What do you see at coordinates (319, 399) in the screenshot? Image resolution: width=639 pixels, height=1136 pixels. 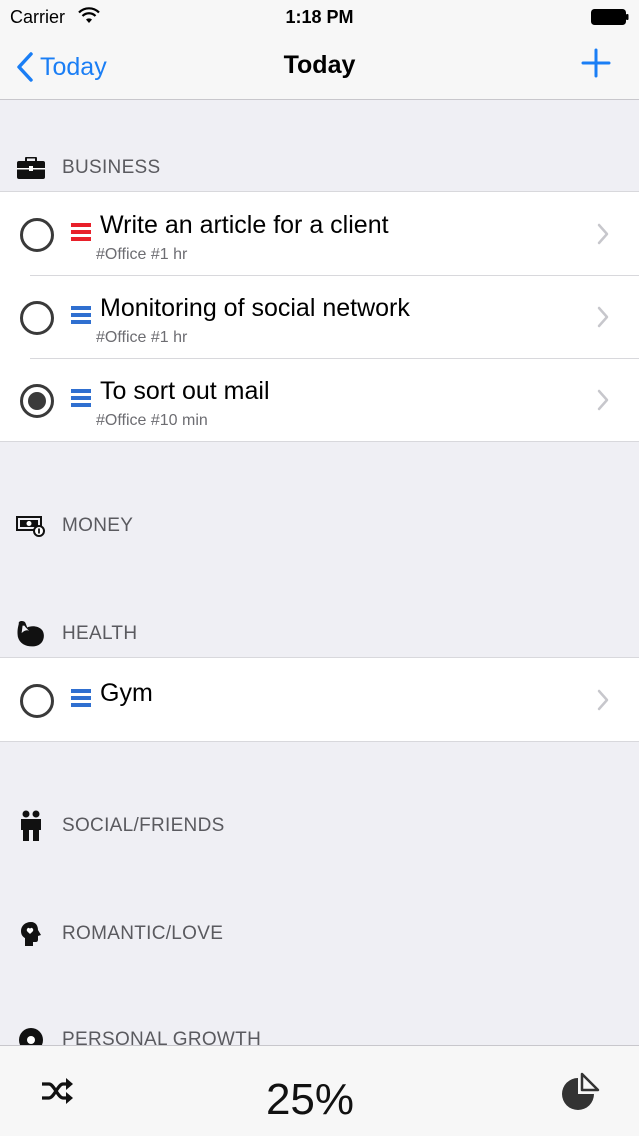 I see `task-row: To sort out mail #Office #10 min` at bounding box center [319, 399].